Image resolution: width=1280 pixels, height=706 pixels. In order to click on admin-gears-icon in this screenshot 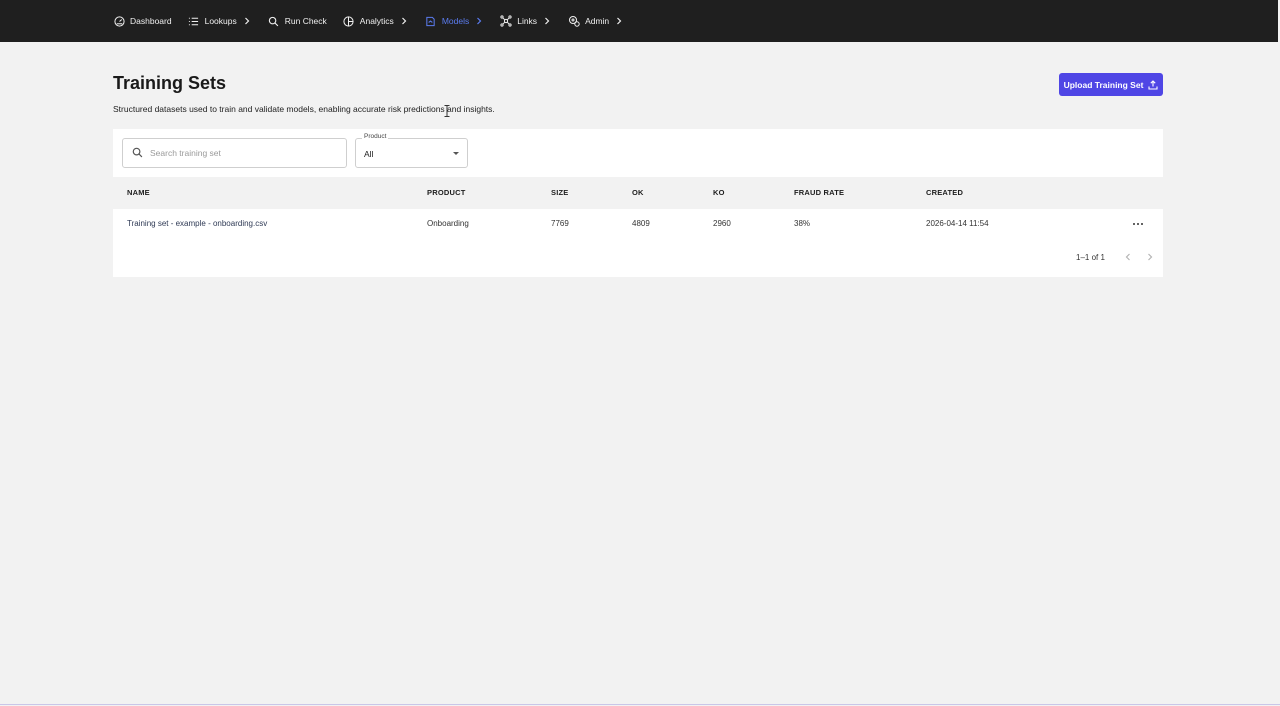, I will do `click(574, 21)`.